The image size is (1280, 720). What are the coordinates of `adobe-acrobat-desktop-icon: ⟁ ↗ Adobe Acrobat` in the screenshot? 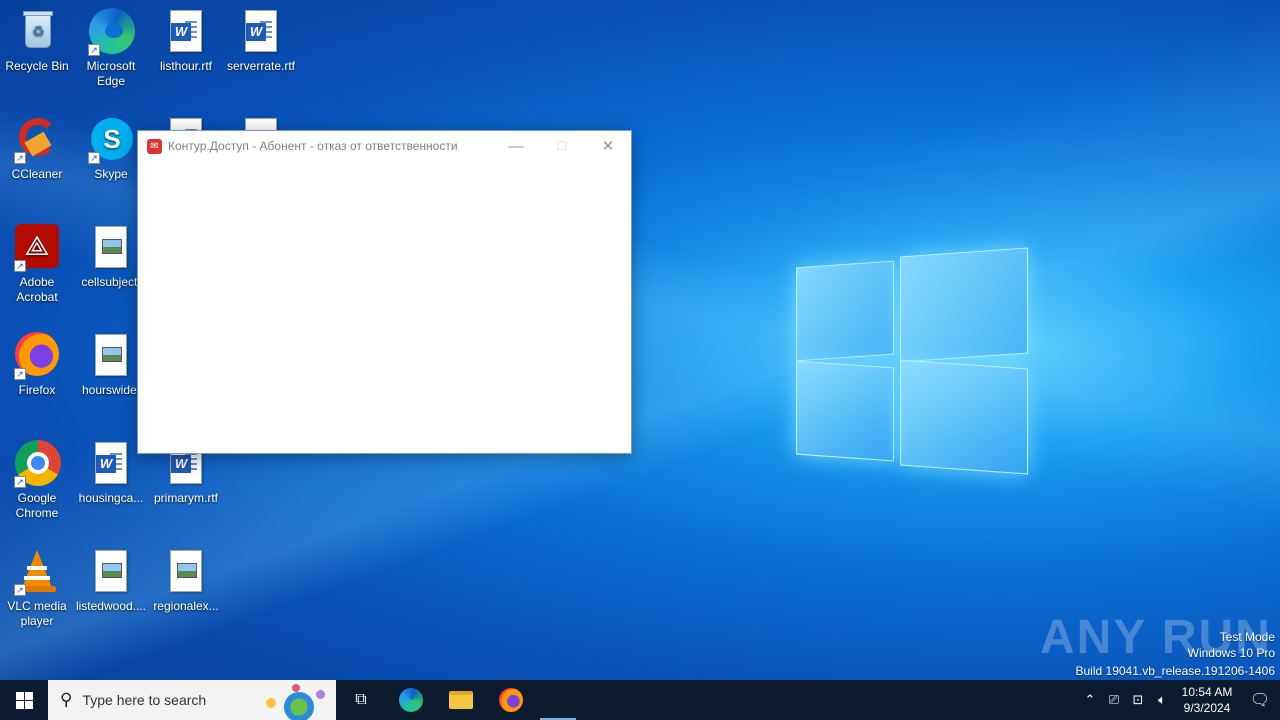 It's located at (37, 264).